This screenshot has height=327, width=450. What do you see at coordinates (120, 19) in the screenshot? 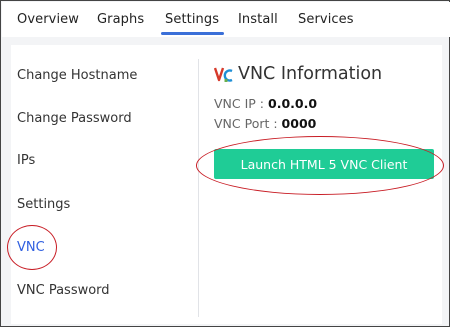
I see `tab-graphs: Graphs` at bounding box center [120, 19].